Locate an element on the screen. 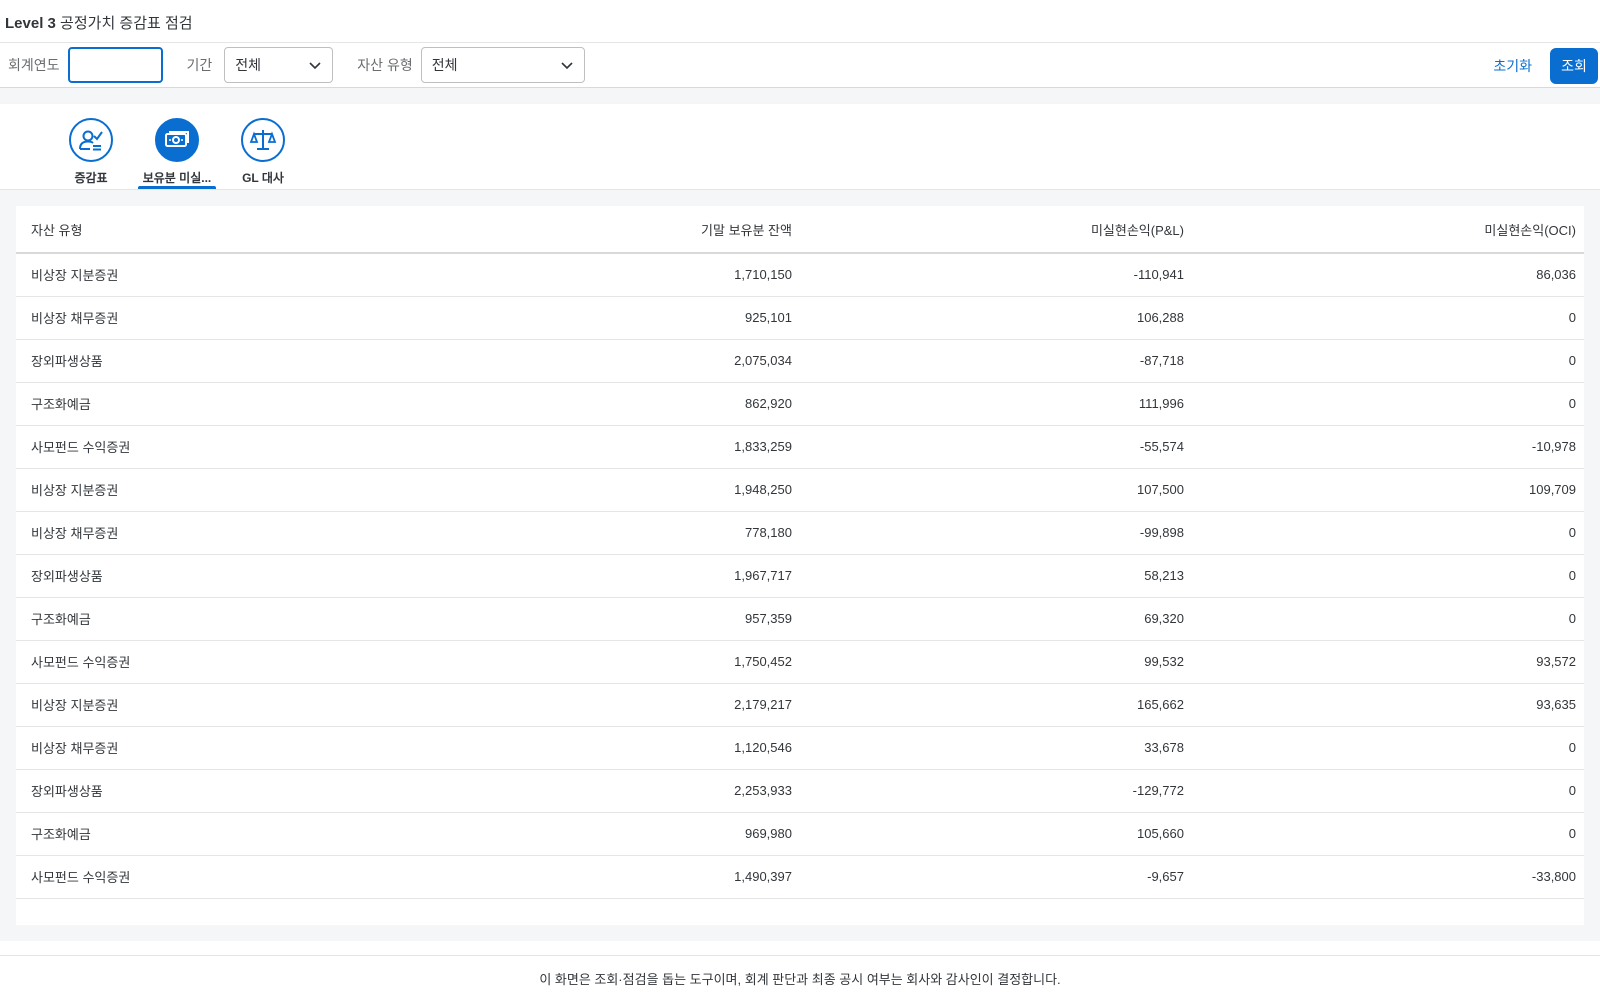  cell-pl: 106,288 is located at coordinates (995, 318).